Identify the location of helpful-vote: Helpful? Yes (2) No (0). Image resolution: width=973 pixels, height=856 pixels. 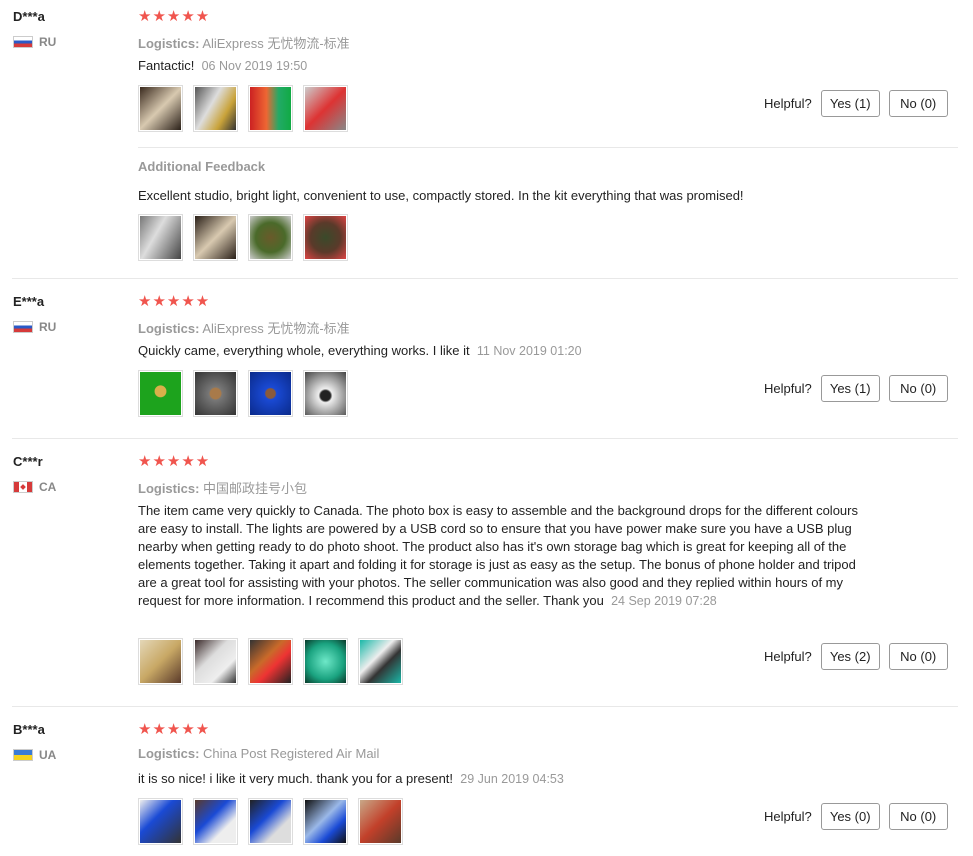
(856, 656).